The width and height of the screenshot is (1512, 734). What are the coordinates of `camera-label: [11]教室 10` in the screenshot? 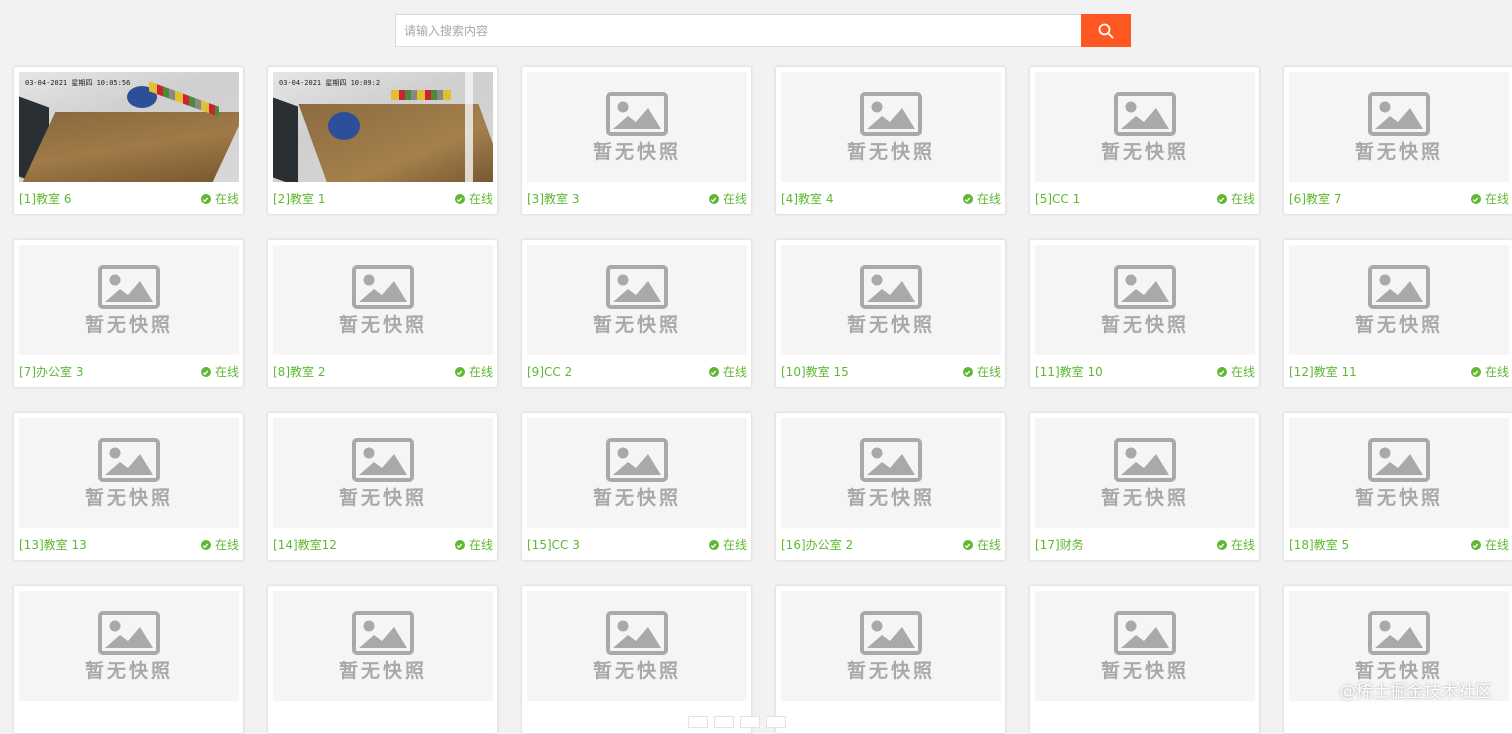 It's located at (1069, 372).